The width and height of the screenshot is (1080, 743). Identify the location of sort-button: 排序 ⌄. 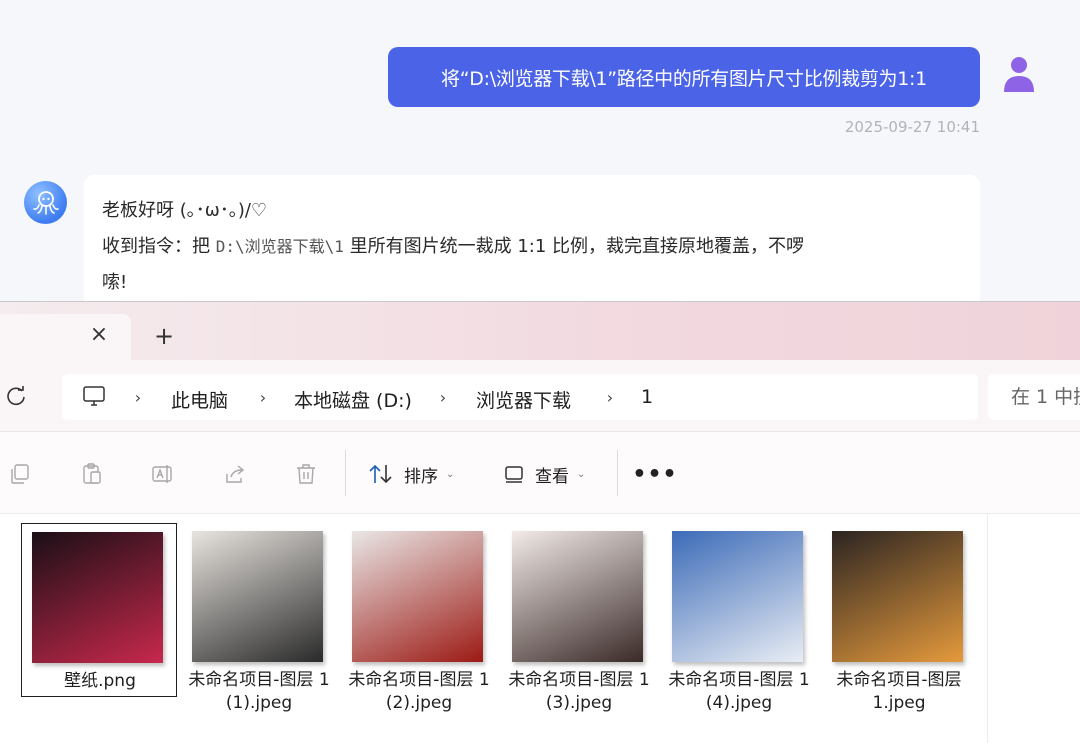
(411, 474).